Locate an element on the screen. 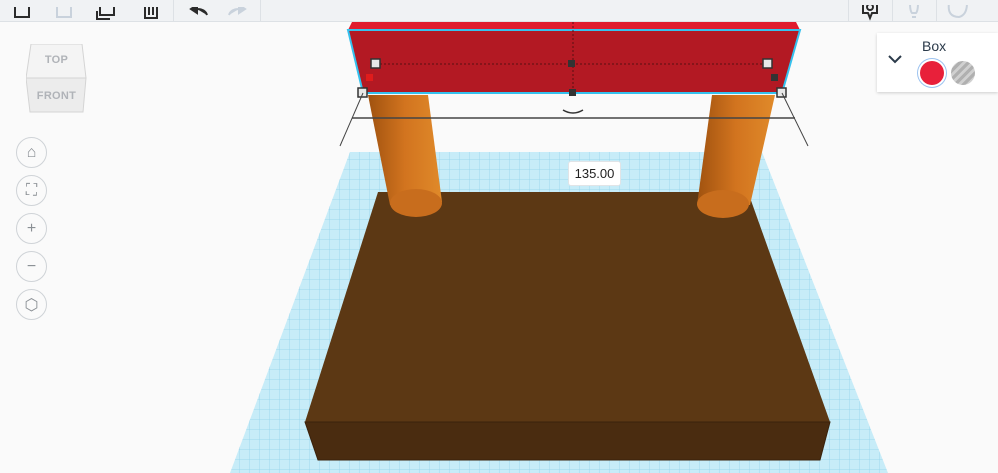 The width and height of the screenshot is (998, 473). redo-icon is located at coordinates (237, 11).